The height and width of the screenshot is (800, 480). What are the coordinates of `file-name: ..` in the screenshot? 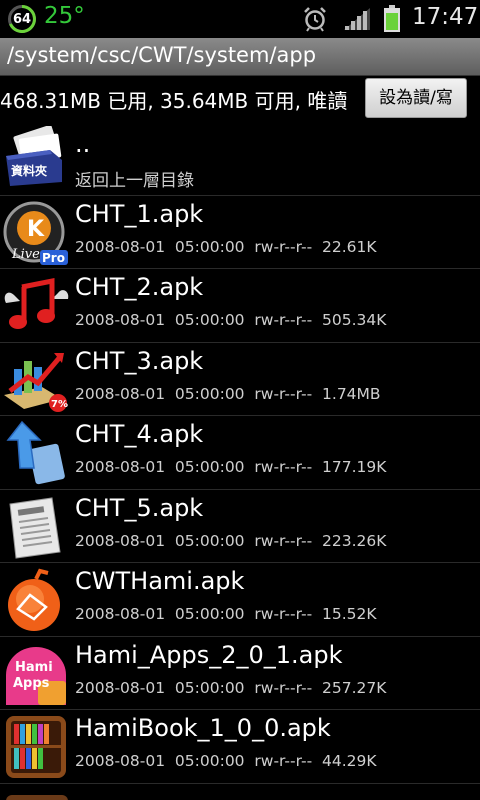 It's located at (83, 144).